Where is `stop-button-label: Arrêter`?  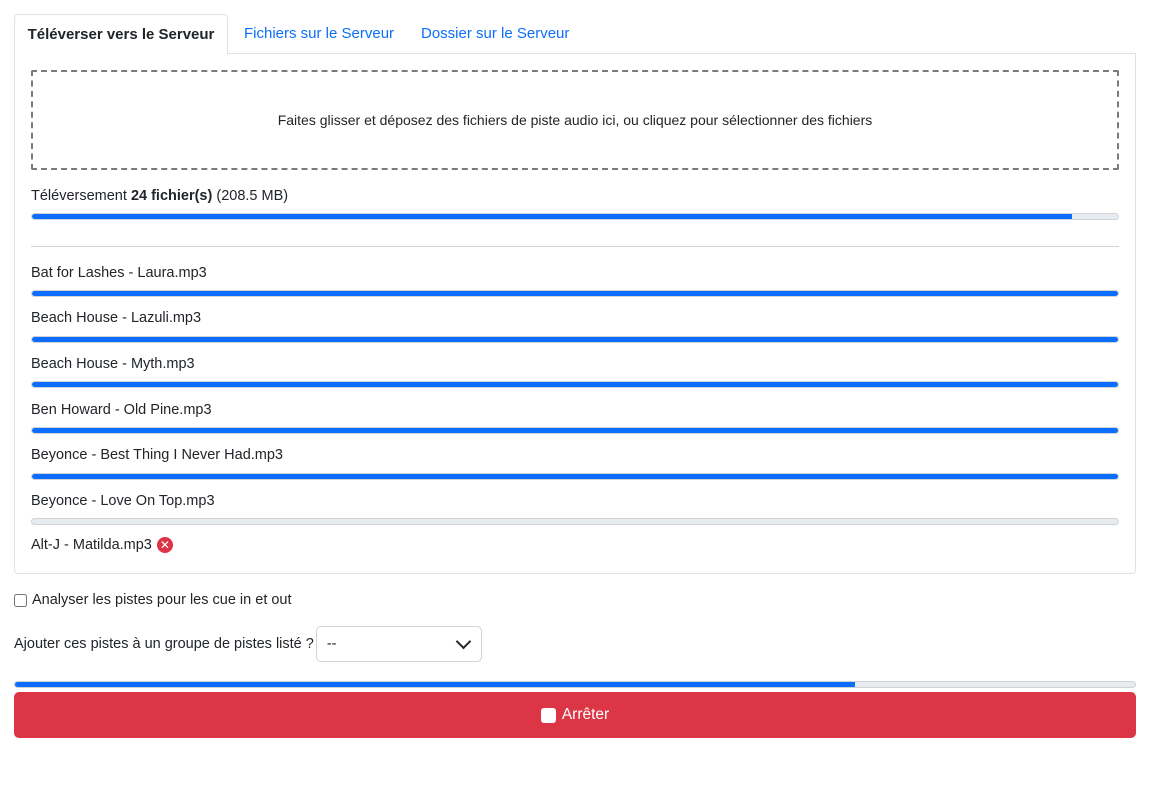
stop-button-label: Arrêter is located at coordinates (585, 714).